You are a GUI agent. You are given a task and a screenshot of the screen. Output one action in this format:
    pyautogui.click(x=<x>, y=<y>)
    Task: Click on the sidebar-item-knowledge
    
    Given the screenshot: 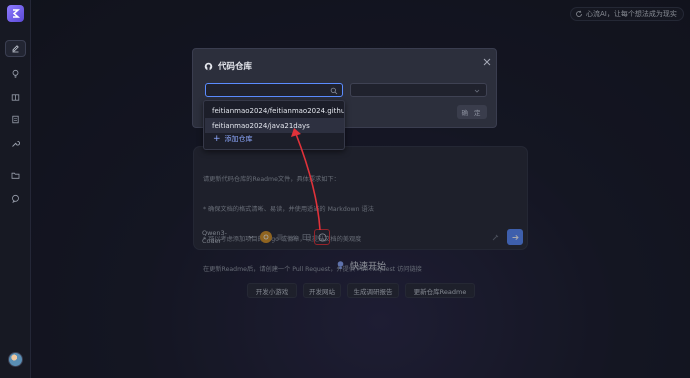 What is the action you would take?
    pyautogui.click(x=15, y=97)
    